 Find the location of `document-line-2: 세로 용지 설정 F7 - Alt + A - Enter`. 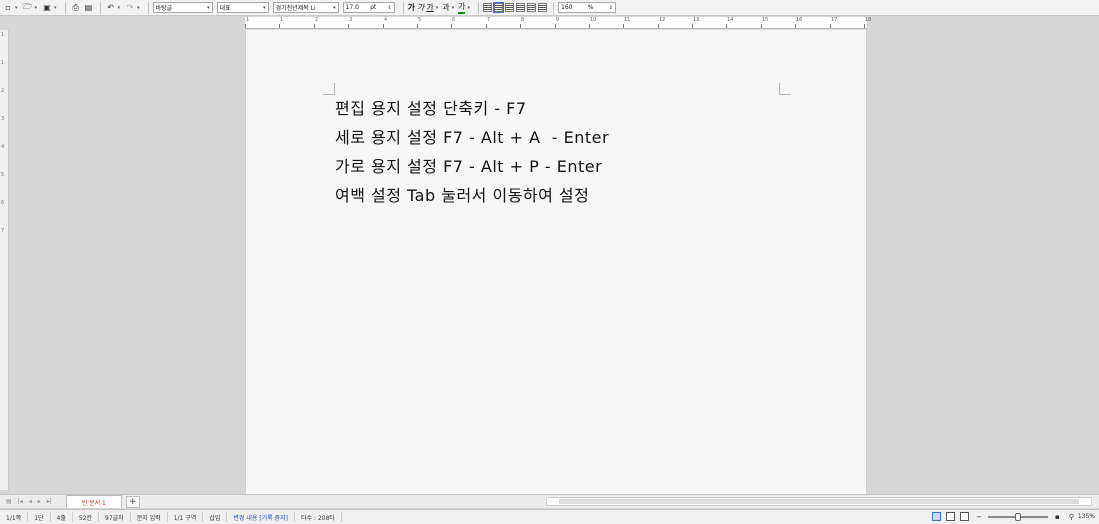

document-line-2: 세로 용지 설정 F7 - Alt + A - Enter is located at coordinates (472, 136).